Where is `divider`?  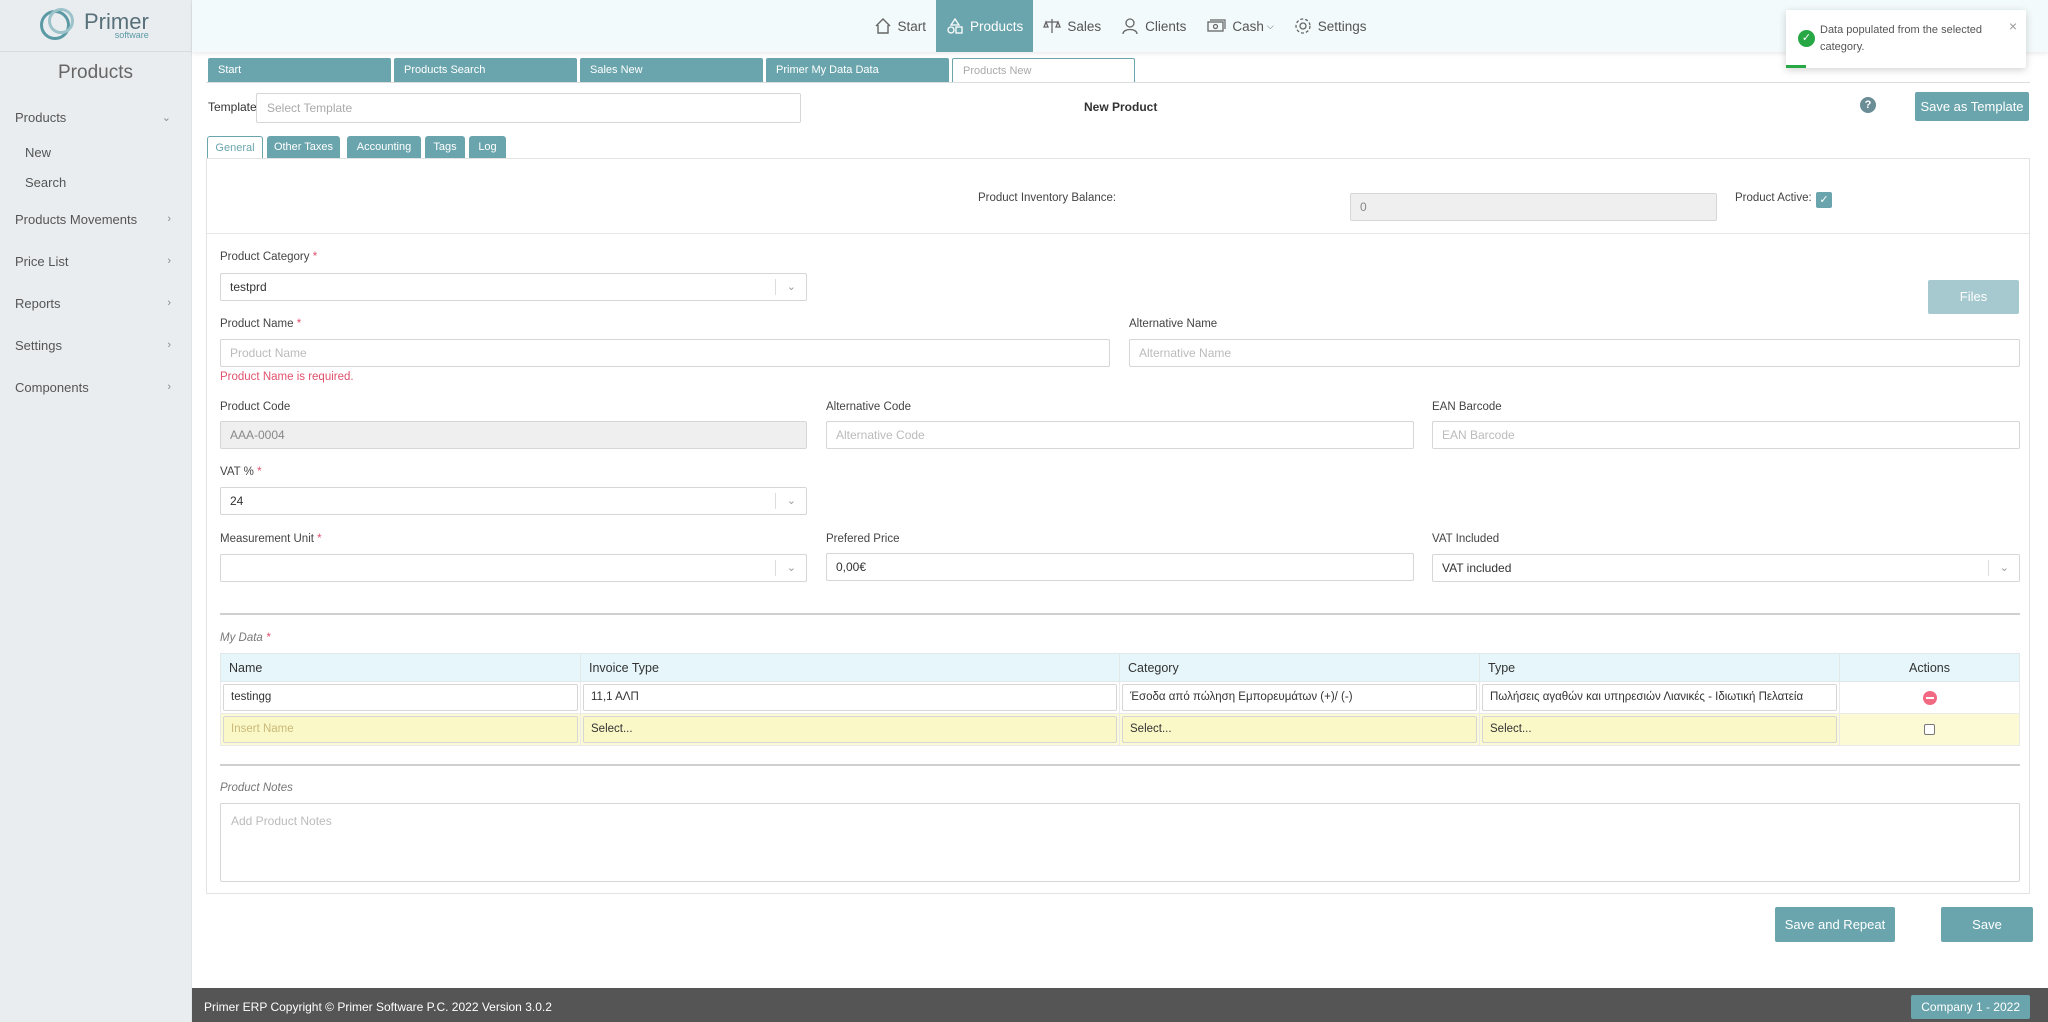
divider is located at coordinates (1118, 233).